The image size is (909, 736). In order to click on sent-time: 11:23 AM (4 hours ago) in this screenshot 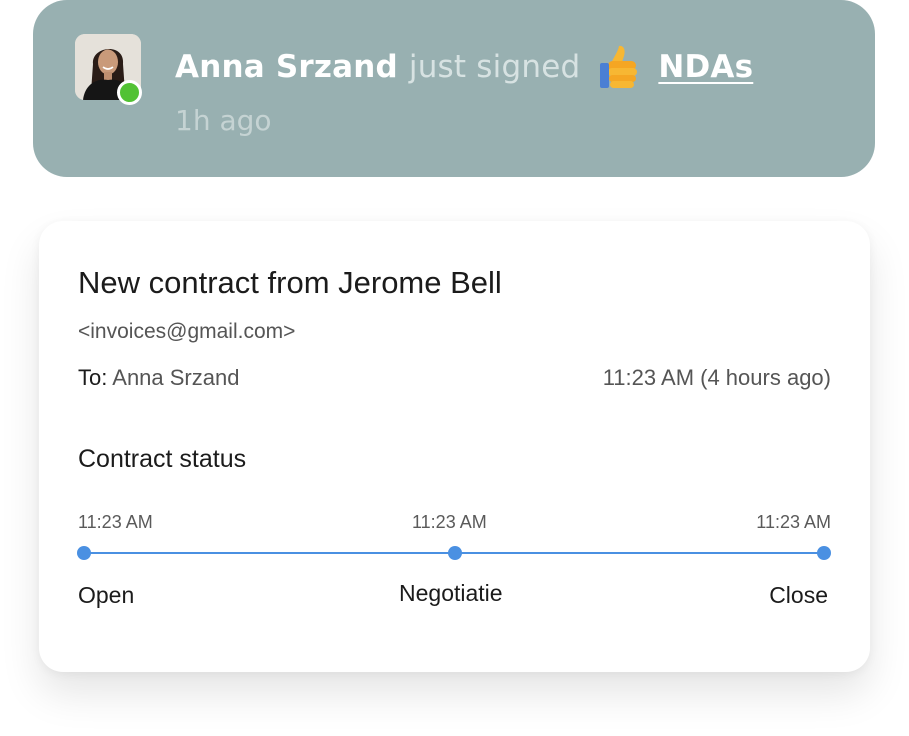, I will do `click(716, 377)`.